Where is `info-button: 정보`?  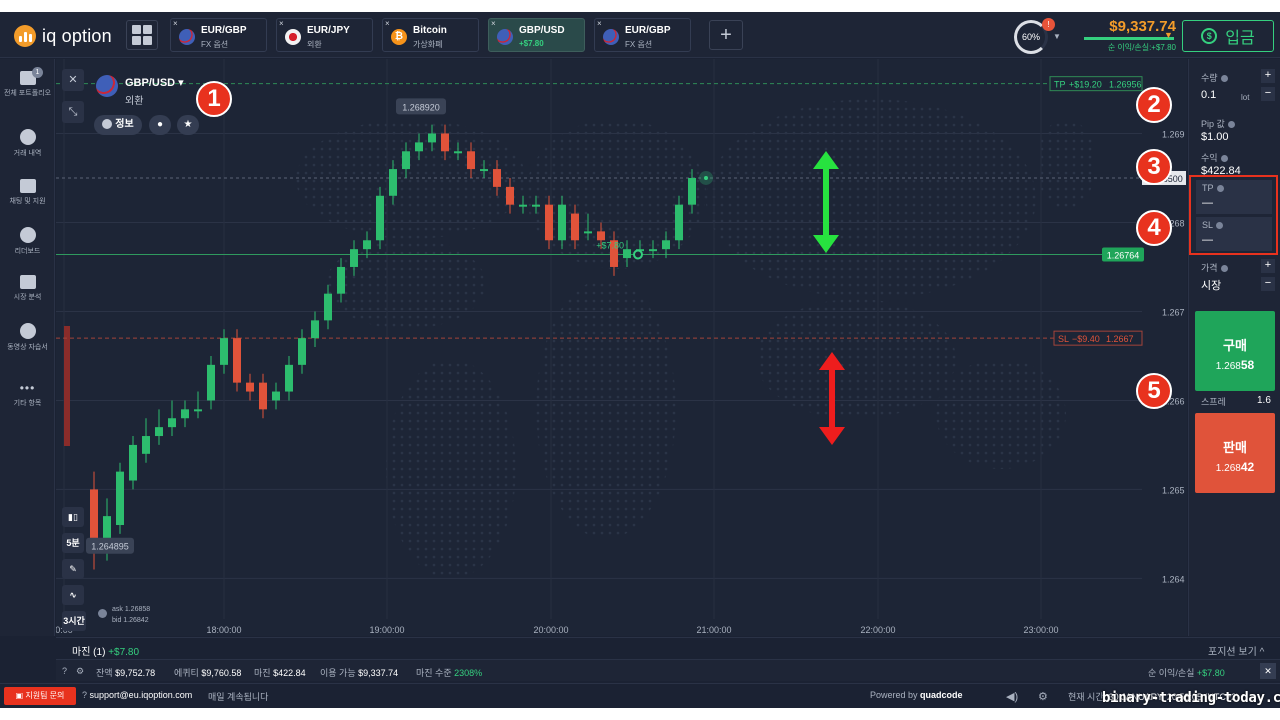
info-button: 정보 is located at coordinates (118, 125).